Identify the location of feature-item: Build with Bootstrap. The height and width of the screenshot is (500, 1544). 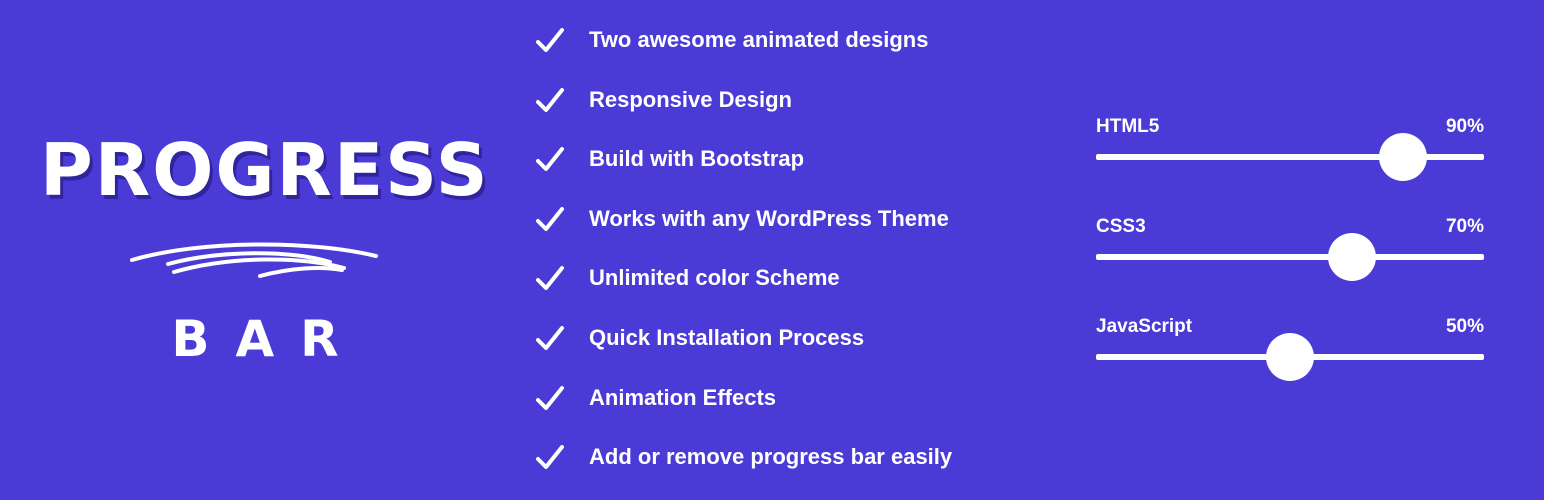
(743, 167).